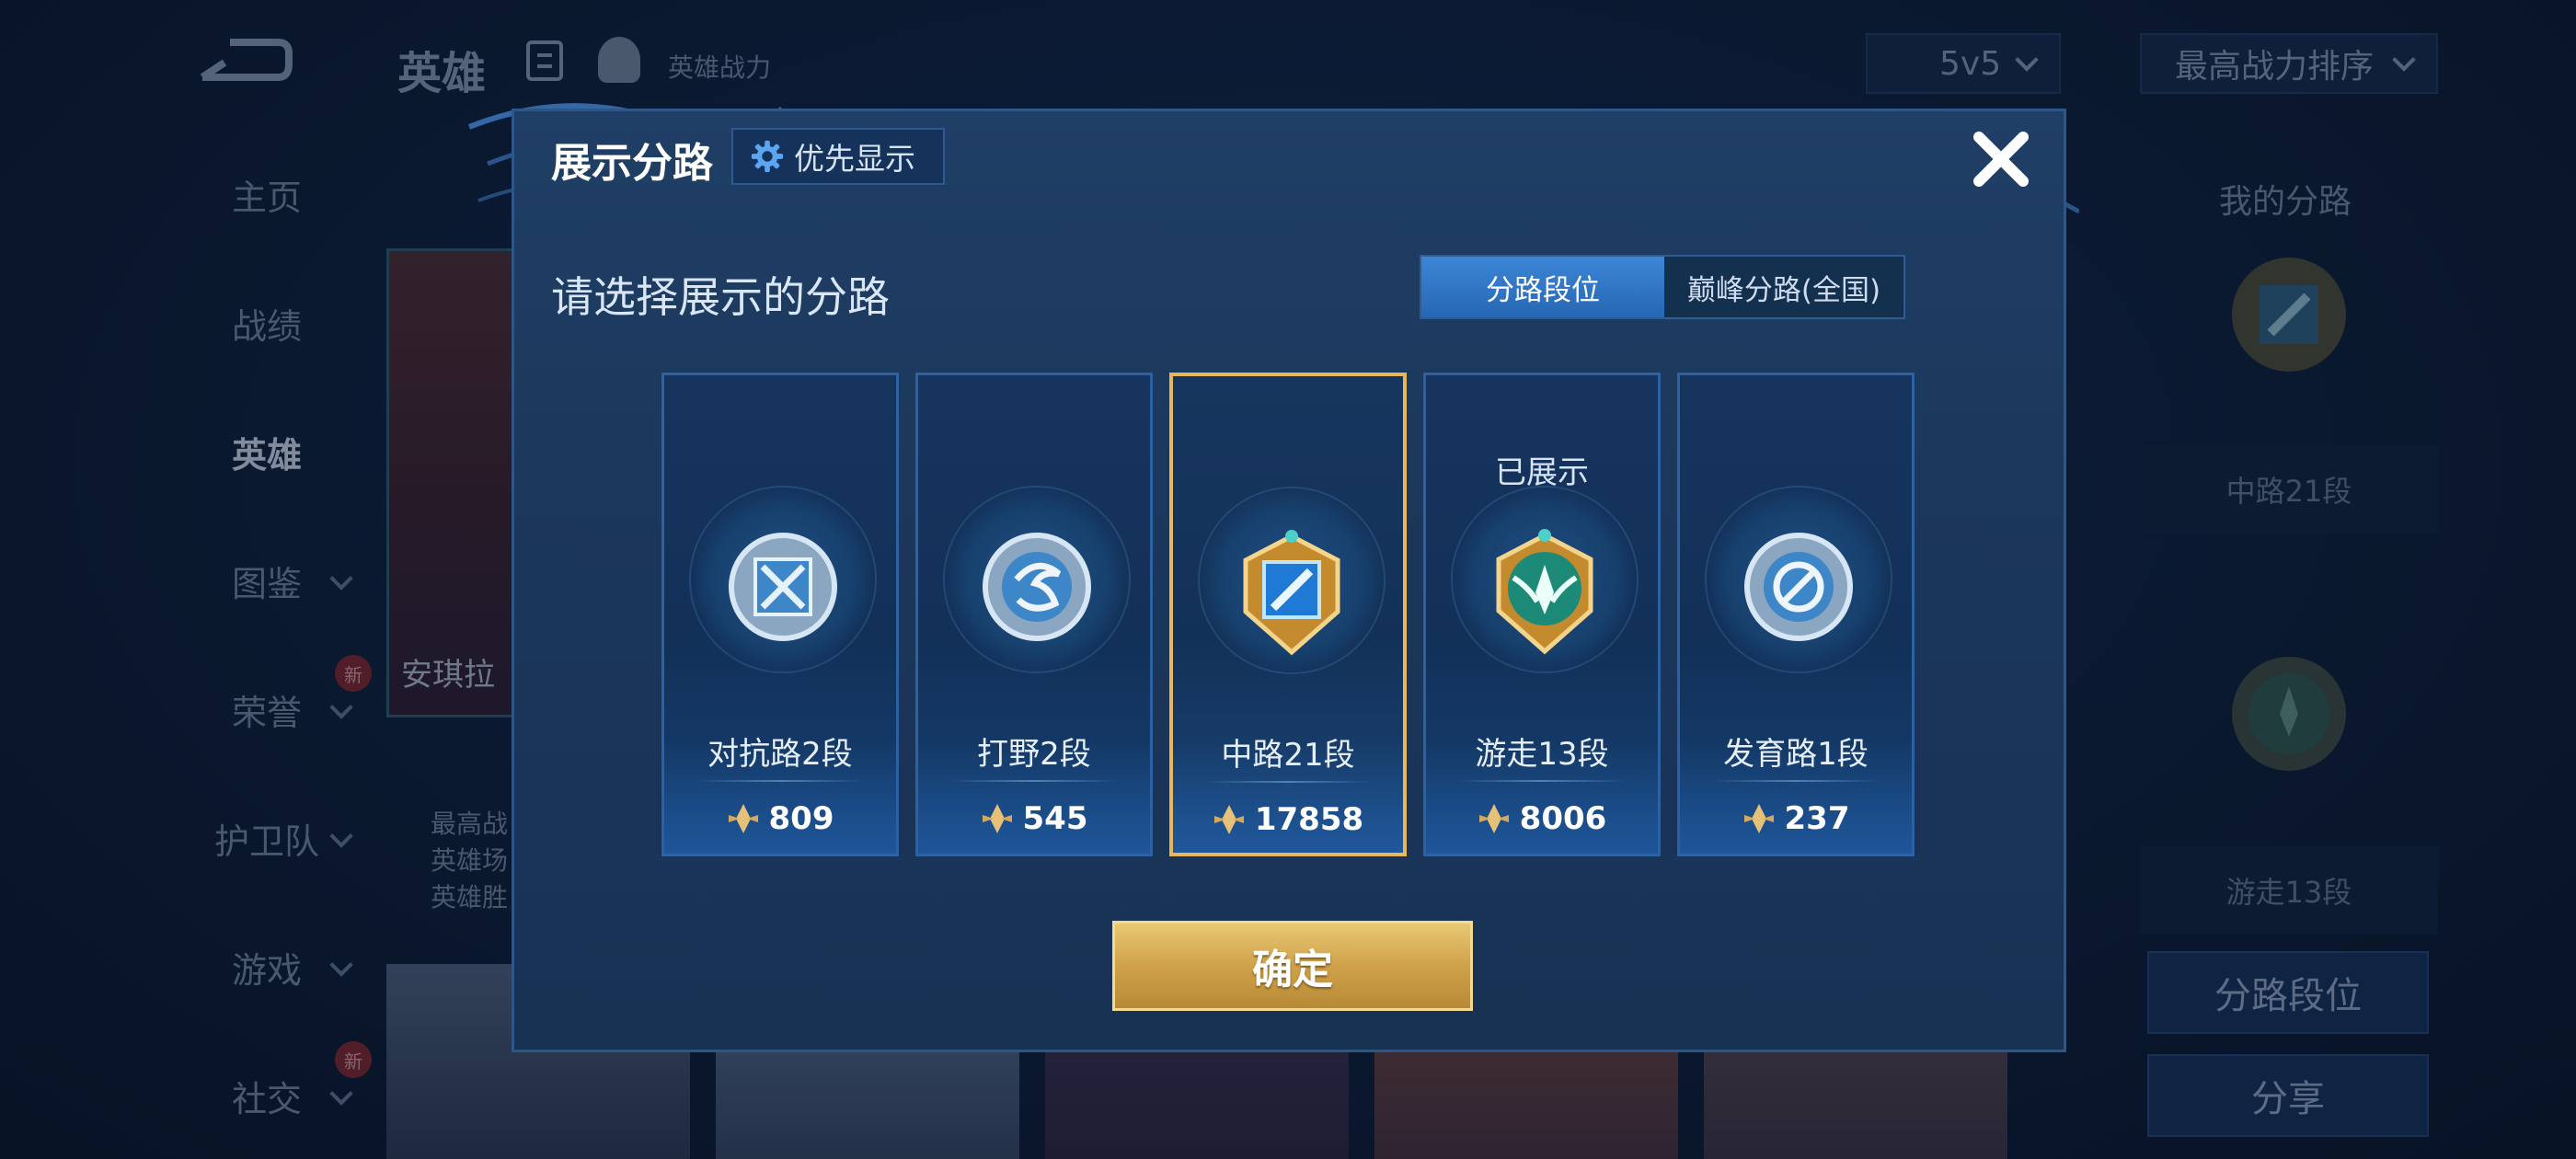  What do you see at coordinates (854, 159) in the screenshot?
I see `priority-display-label: 优先显示` at bounding box center [854, 159].